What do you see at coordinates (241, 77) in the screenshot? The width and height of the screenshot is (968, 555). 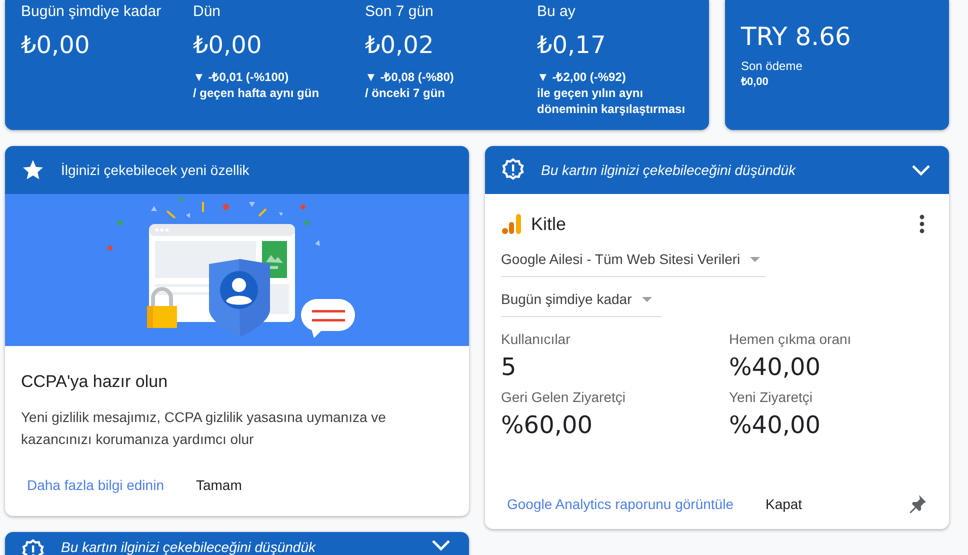 I see `earnings-change: ▼ -₺0,01 (-%100)` at bounding box center [241, 77].